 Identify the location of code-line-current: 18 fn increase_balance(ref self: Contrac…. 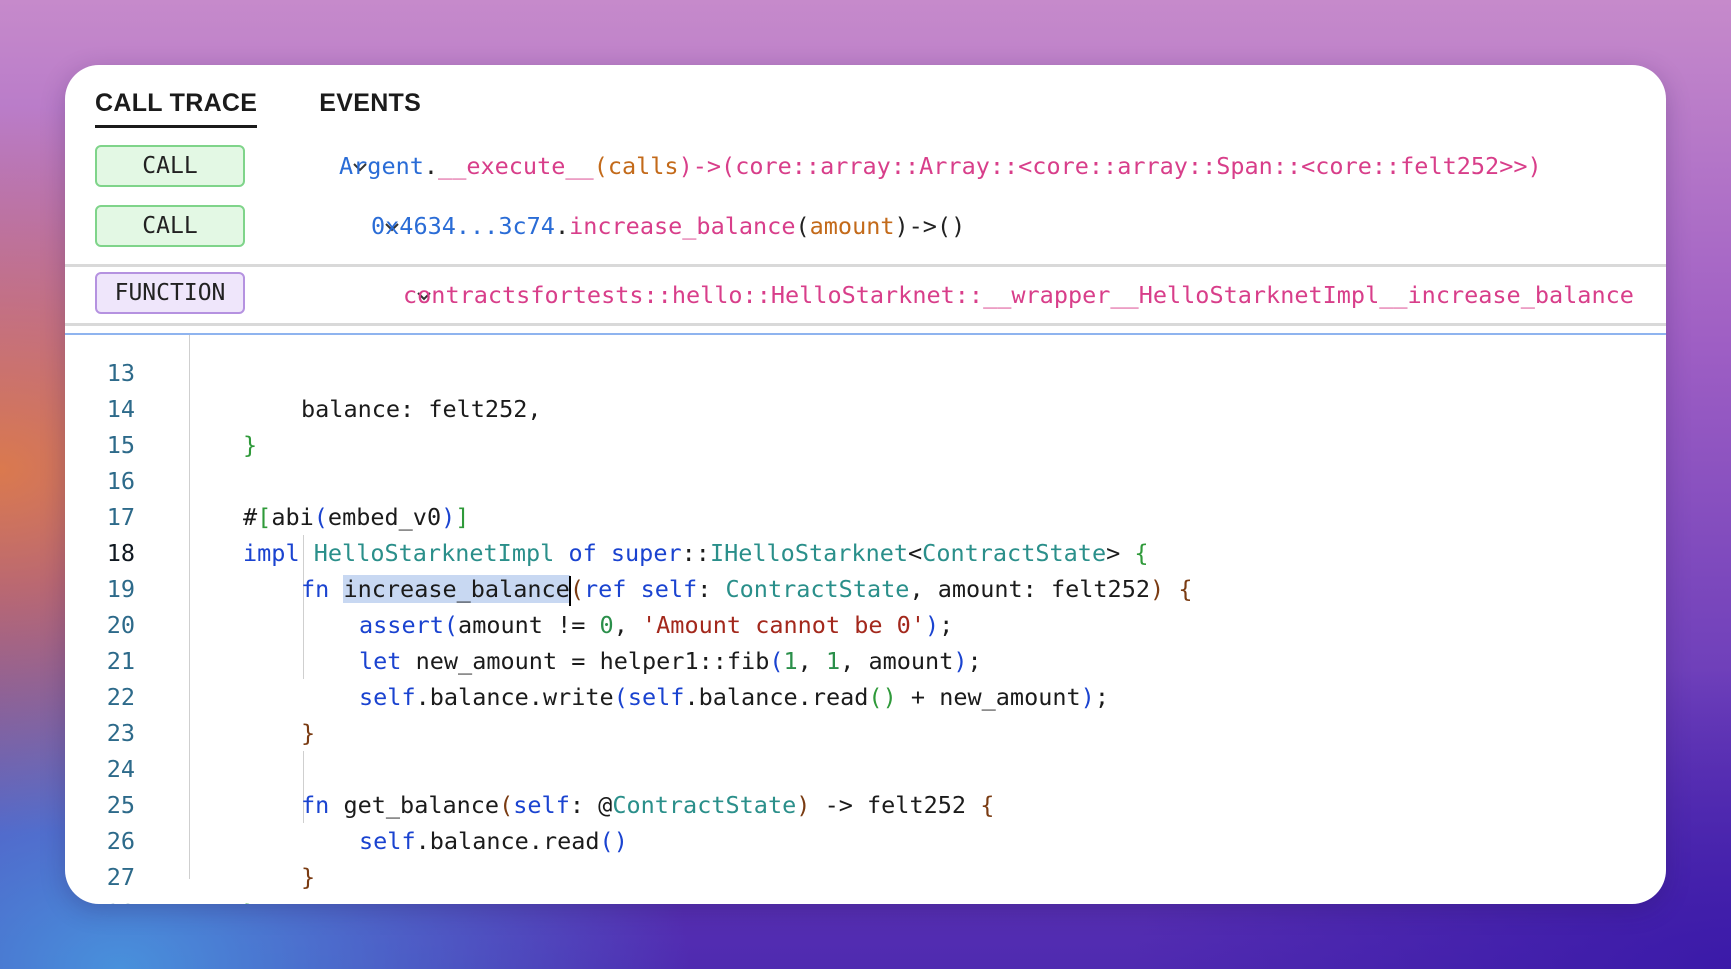
(628, 552).